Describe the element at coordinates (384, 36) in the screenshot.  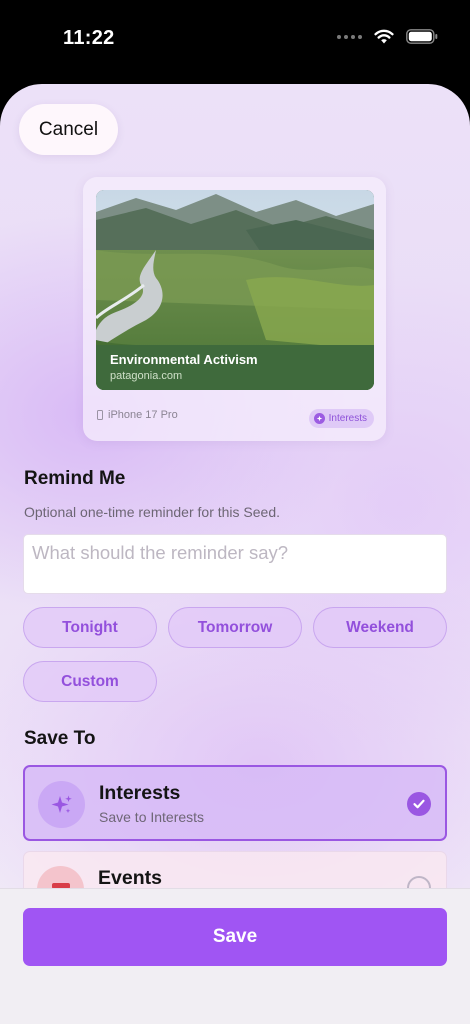
I see `wifi-icon` at that location.